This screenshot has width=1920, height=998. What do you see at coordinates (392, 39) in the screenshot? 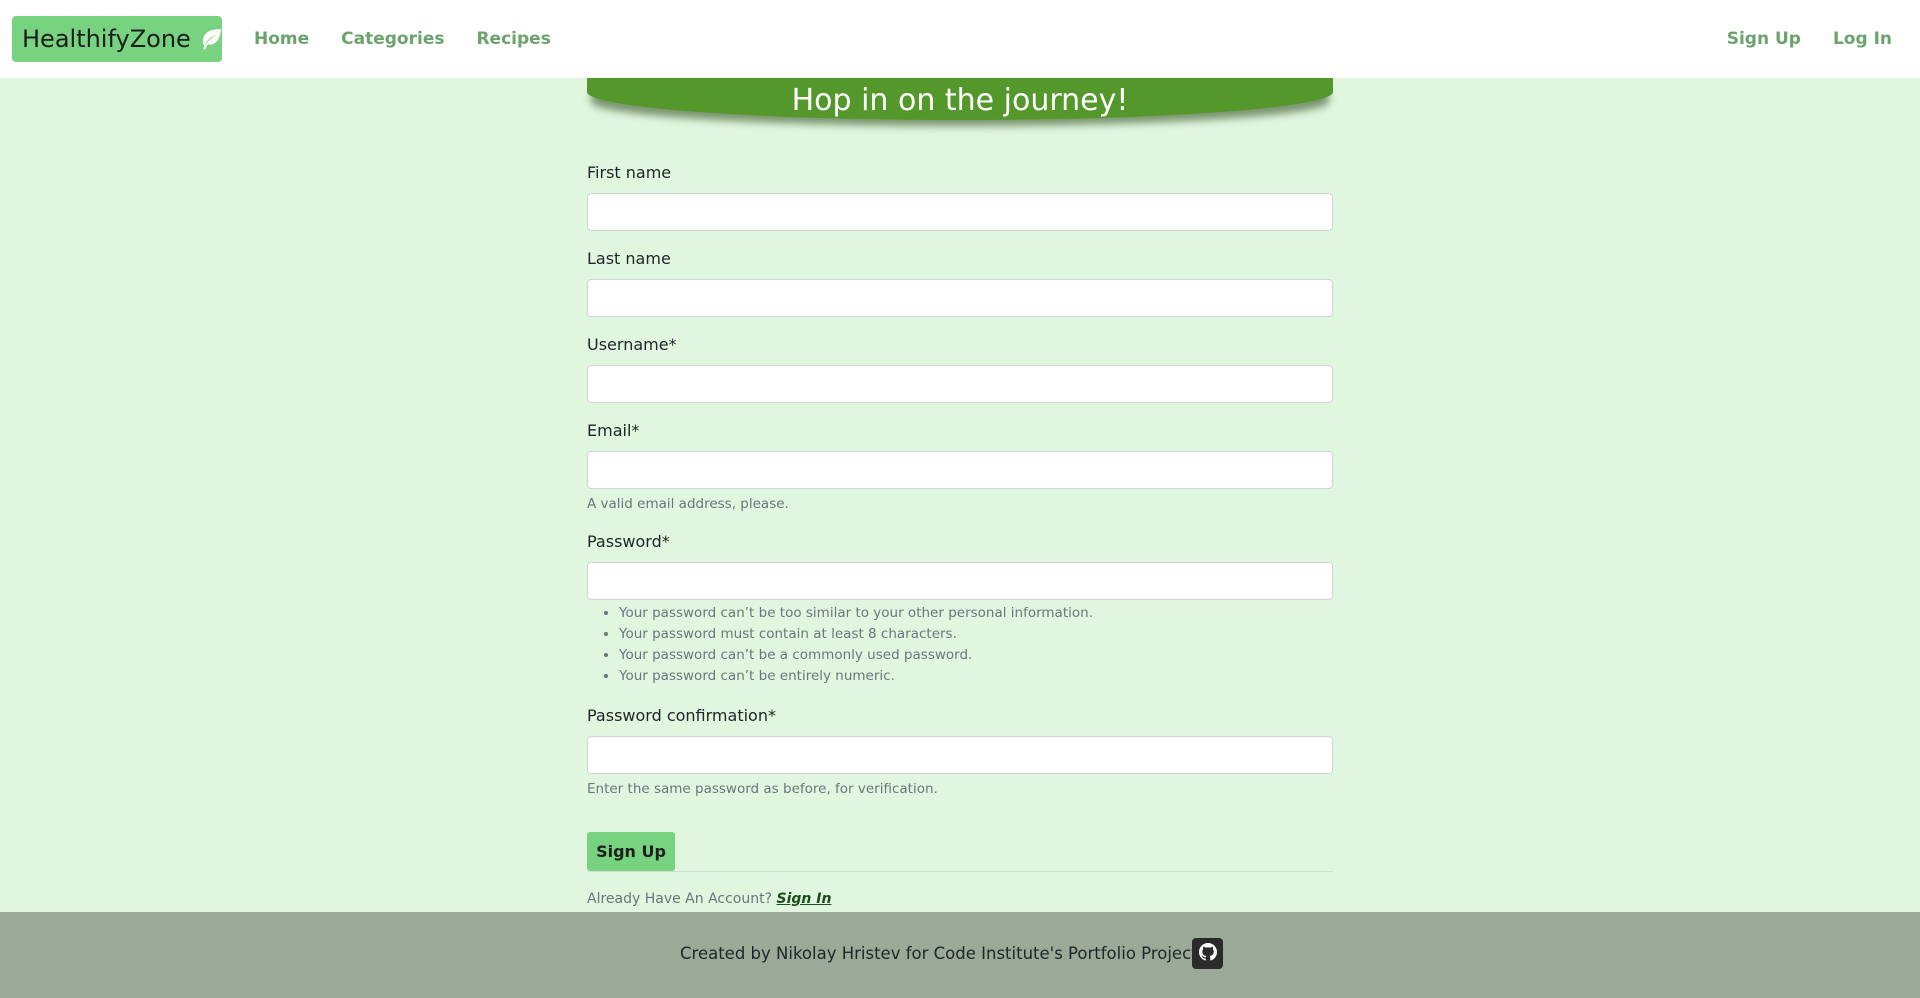
I see `nav-categories-link: Categories` at bounding box center [392, 39].